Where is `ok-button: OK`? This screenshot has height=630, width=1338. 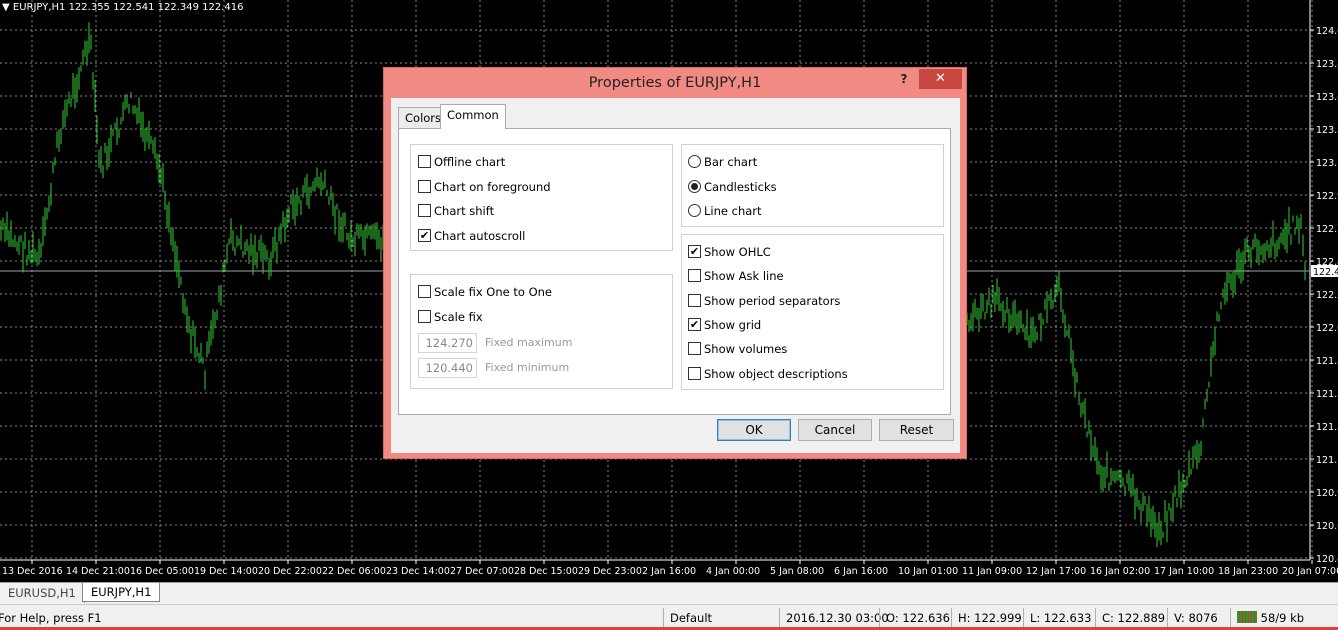 ok-button: OK is located at coordinates (754, 430).